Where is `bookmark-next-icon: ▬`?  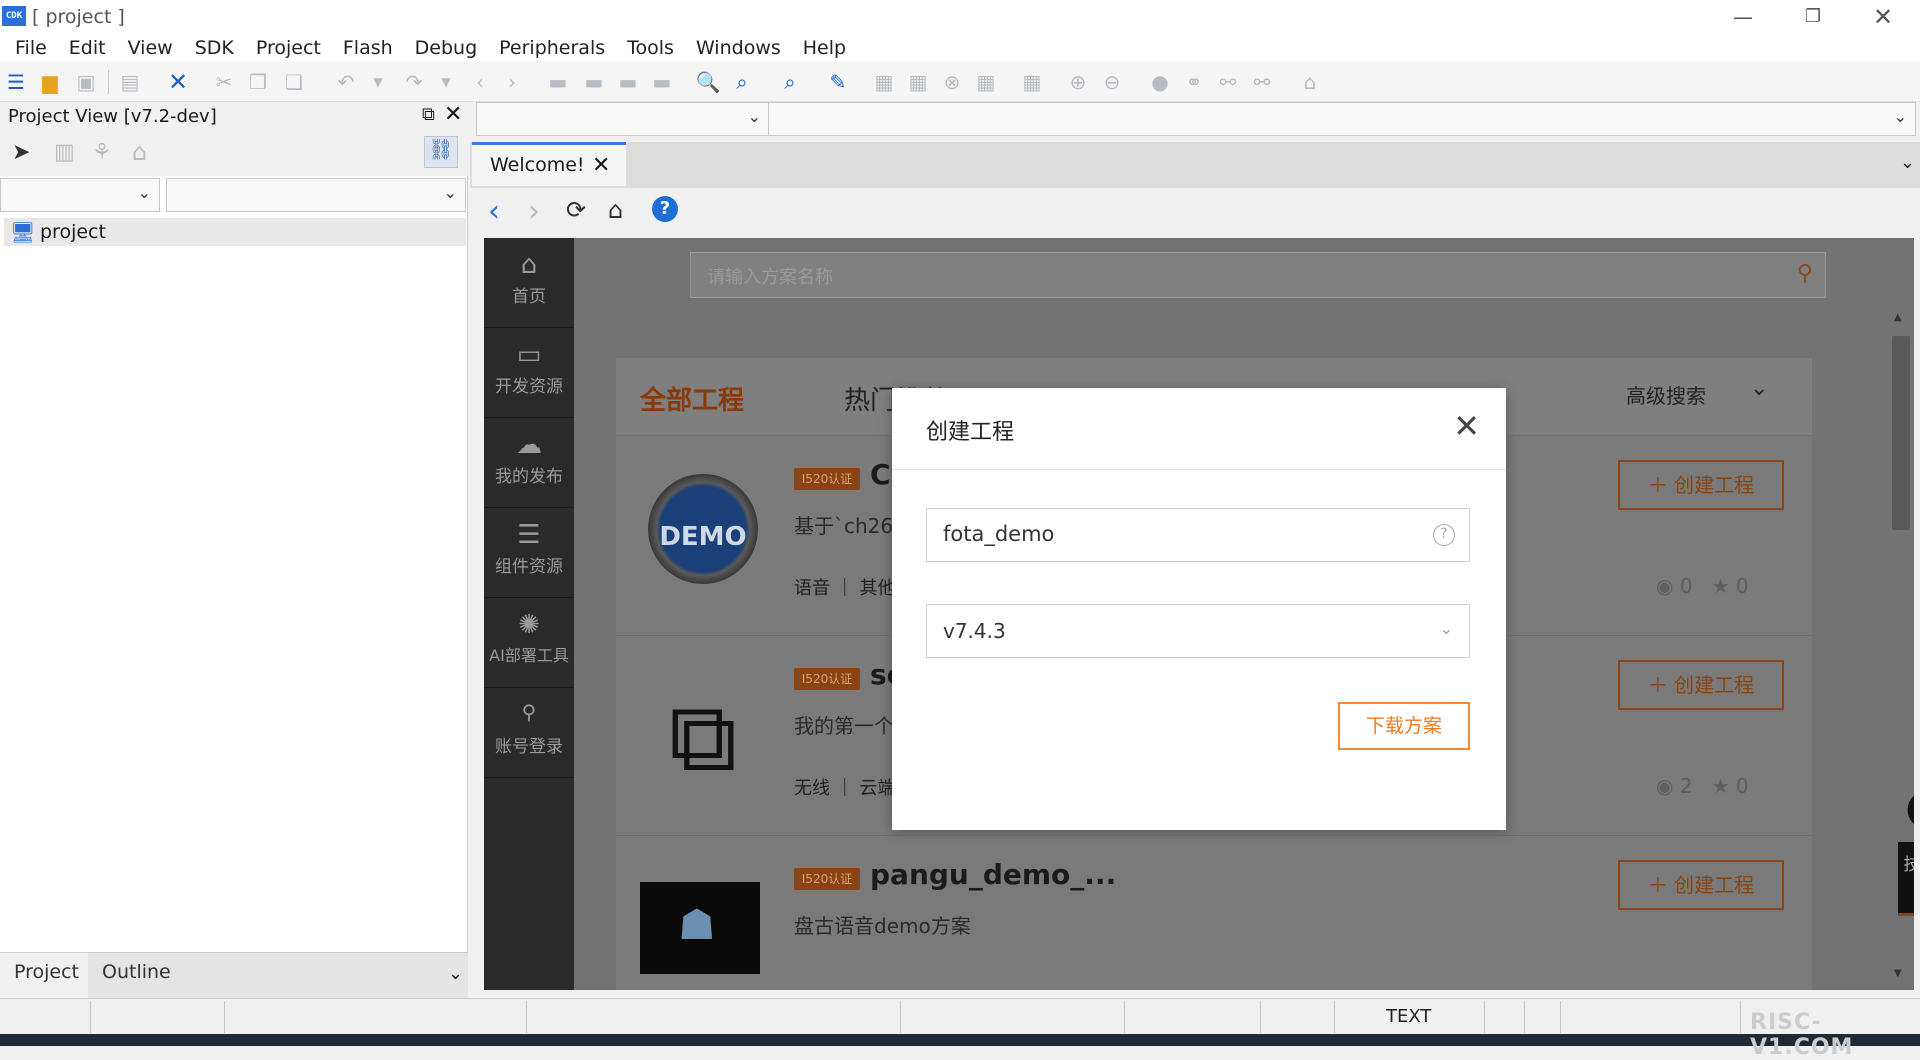
bookmark-next-icon: ▬ is located at coordinates (628, 82).